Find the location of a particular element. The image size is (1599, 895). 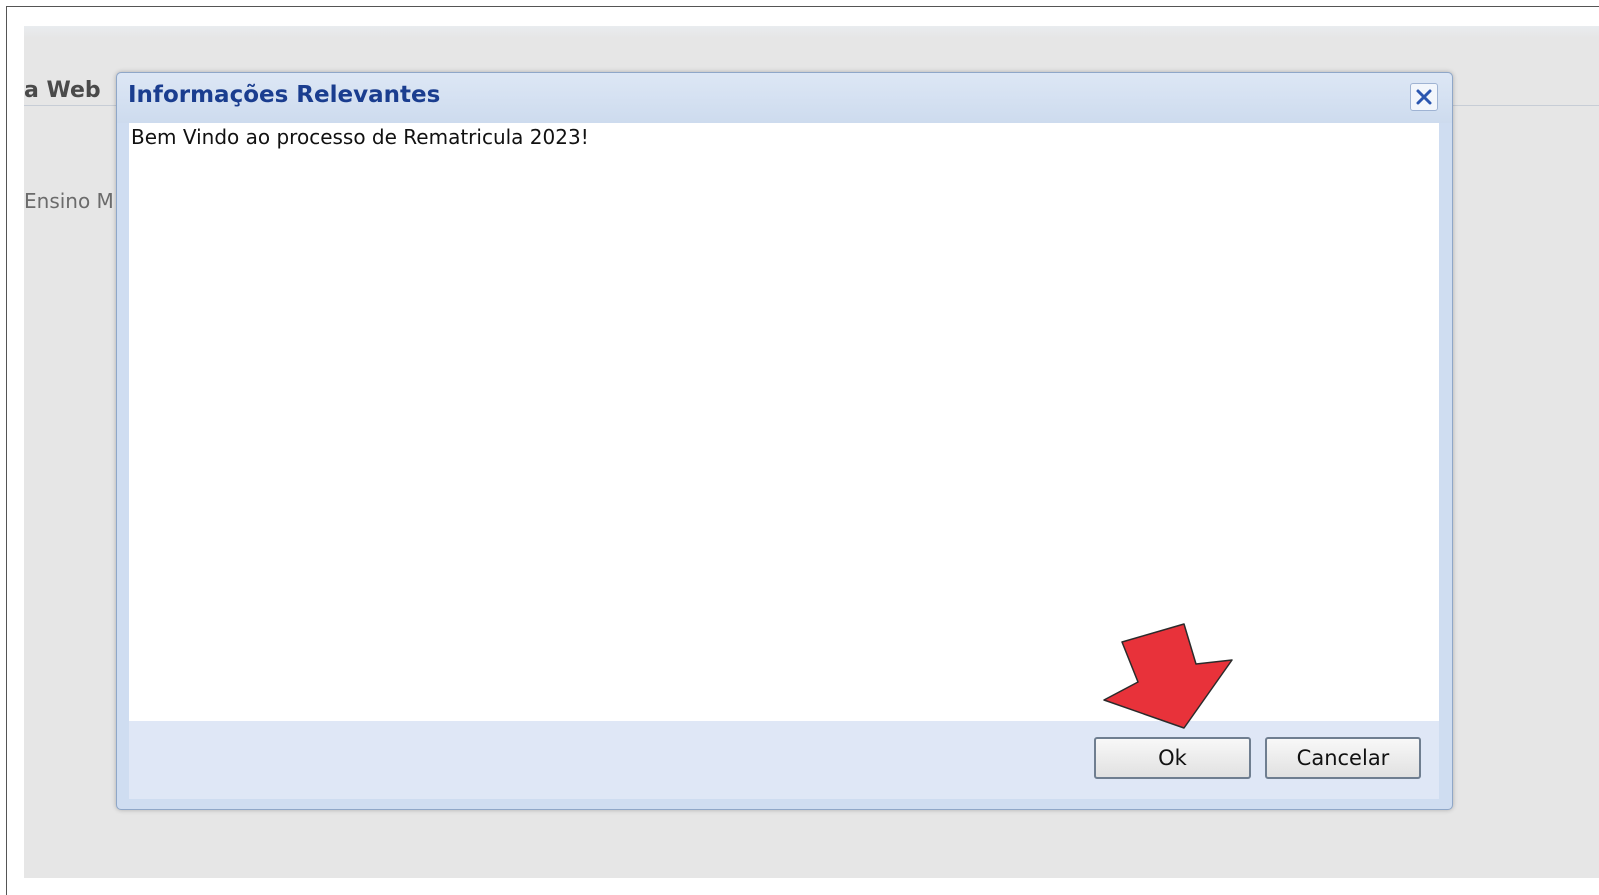

close-icon is located at coordinates (1424, 97).